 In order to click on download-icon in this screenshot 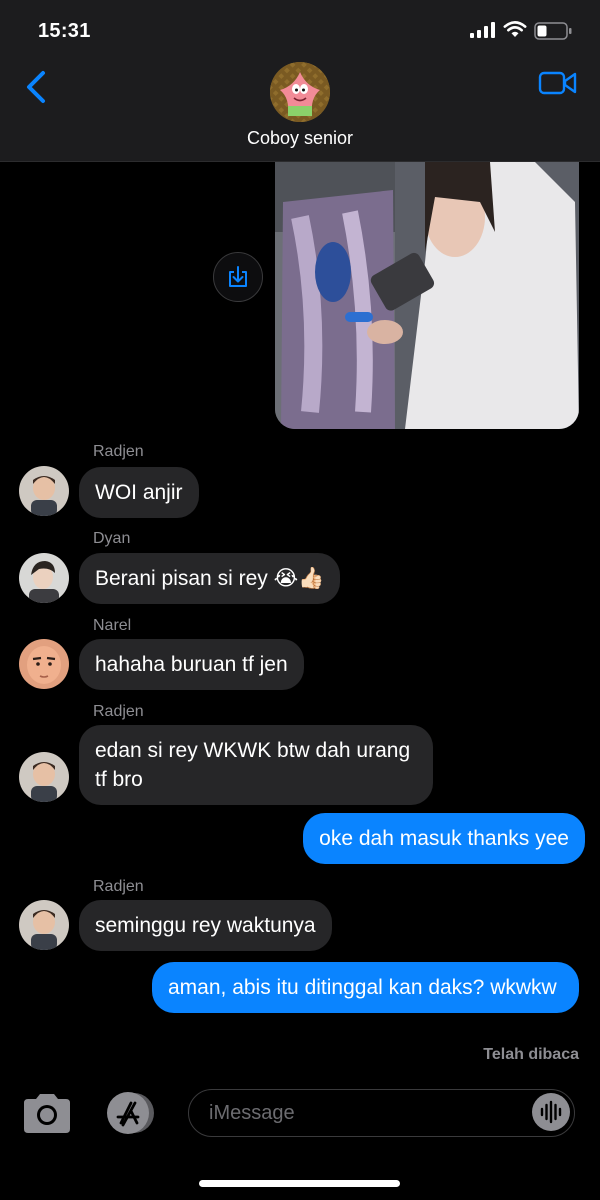, I will do `click(238, 276)`.